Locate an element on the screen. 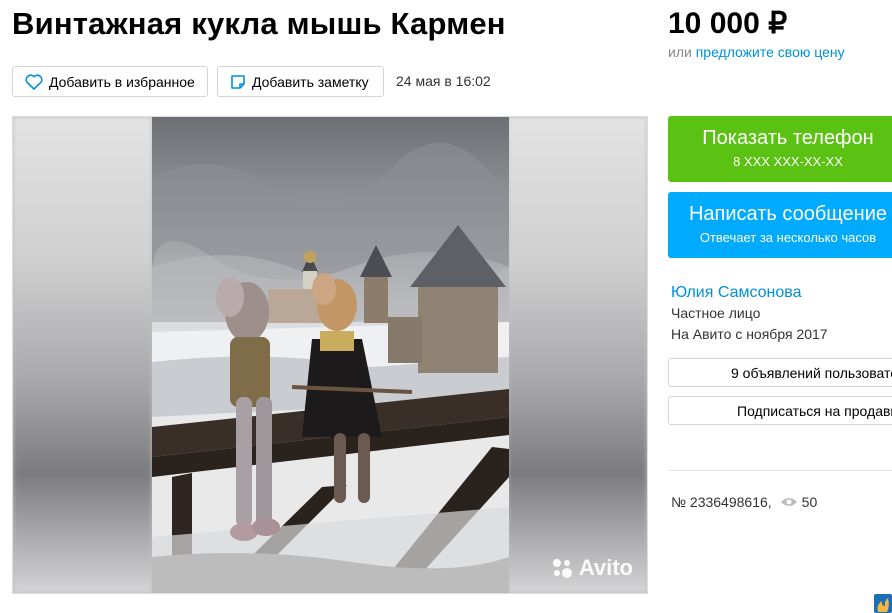 The height and width of the screenshot is (613, 892). avito-watermark: Avito is located at coordinates (592, 568).